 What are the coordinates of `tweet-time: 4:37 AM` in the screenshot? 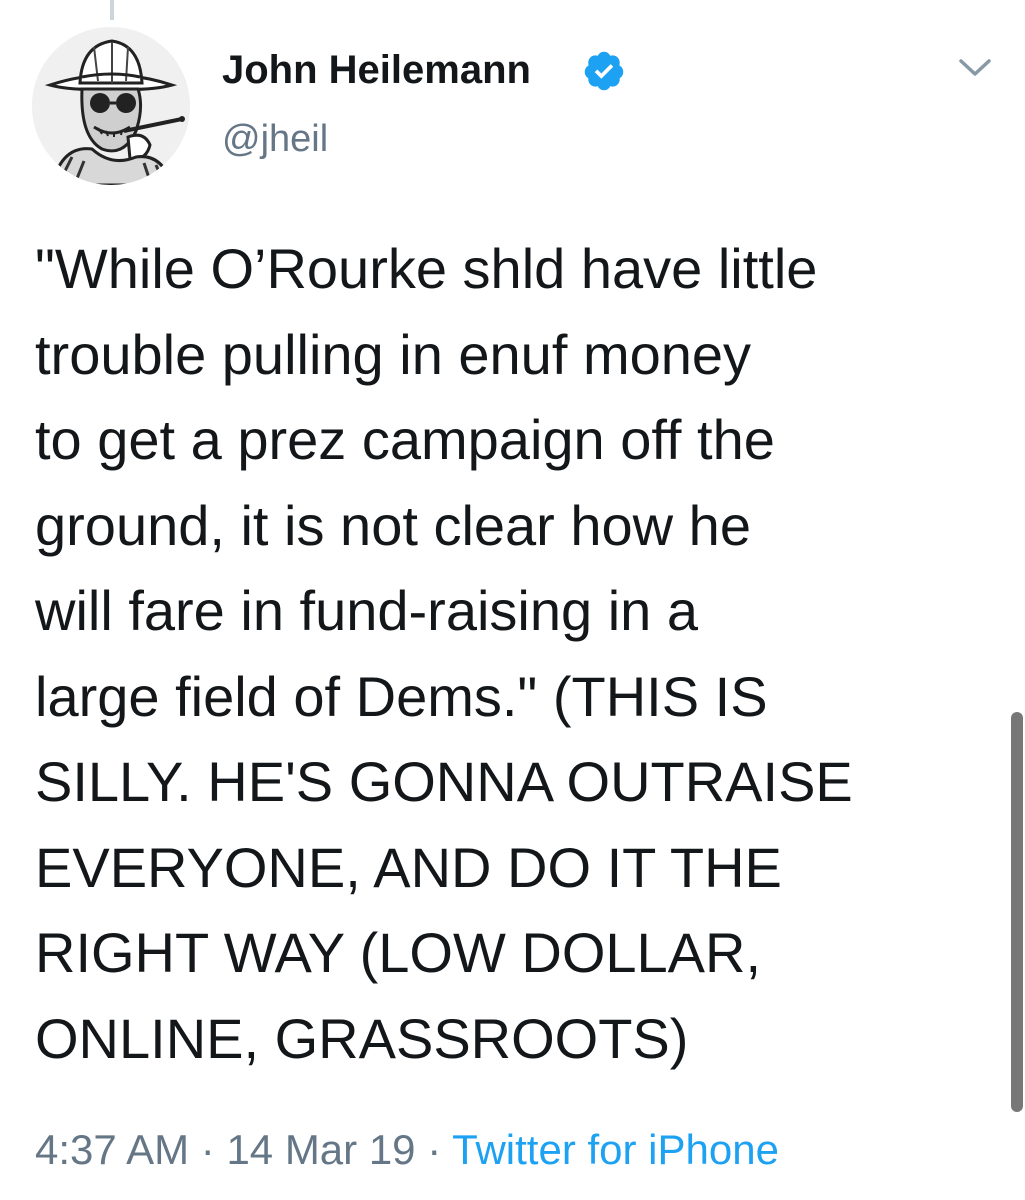 It's located at (112, 1149).